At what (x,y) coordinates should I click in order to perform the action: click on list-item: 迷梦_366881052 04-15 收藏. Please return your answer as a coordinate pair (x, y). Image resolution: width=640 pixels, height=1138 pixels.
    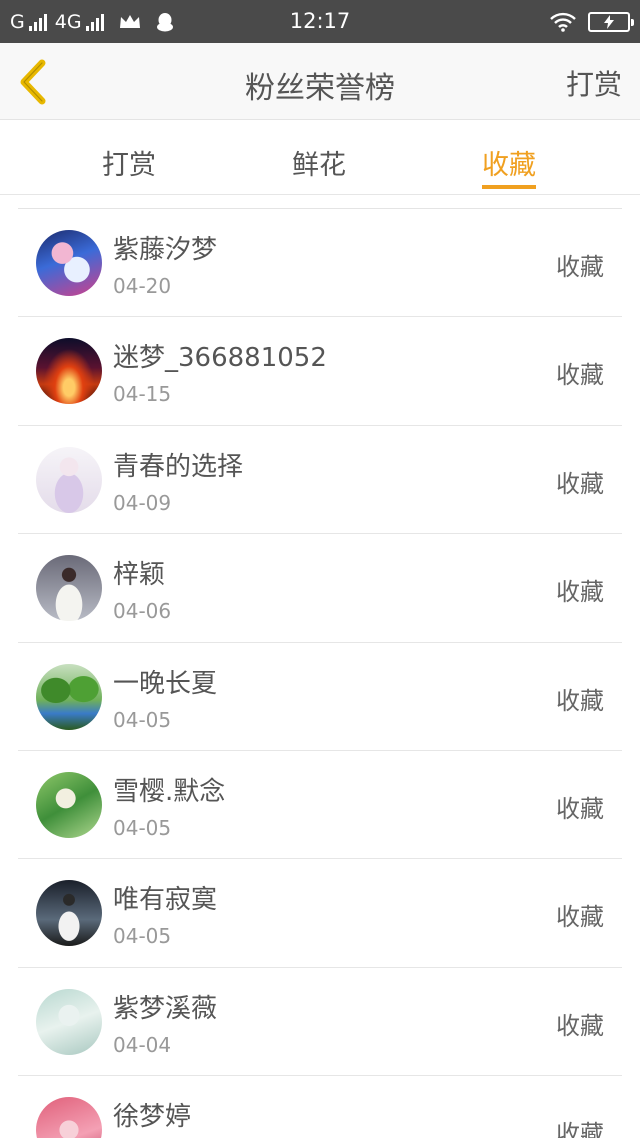
    Looking at the image, I should click on (320, 371).